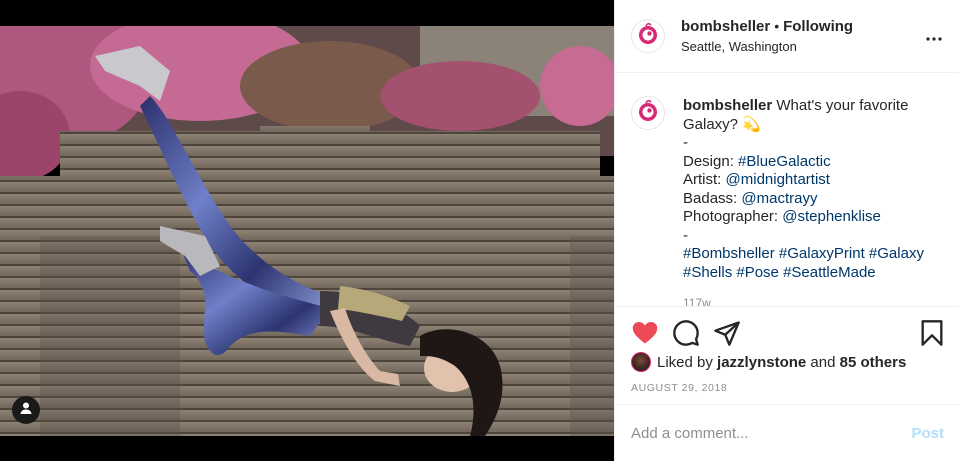 The image size is (959, 461). I want to click on likes-prefix: Liked by, so click(685, 362).